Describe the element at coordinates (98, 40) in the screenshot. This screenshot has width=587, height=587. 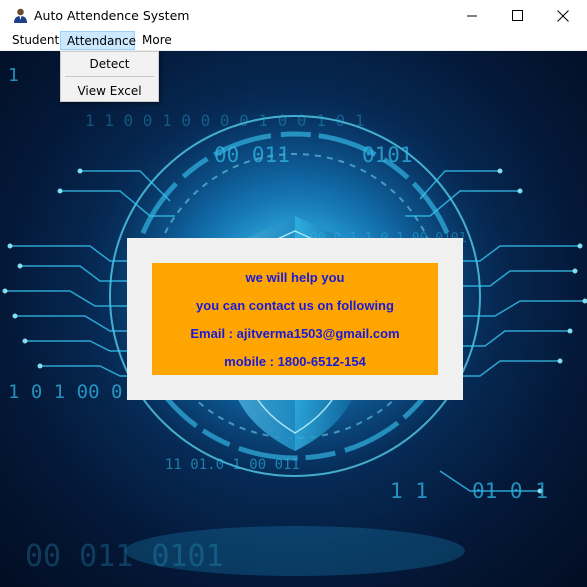
I see `menu-attendance: Attendance` at that location.